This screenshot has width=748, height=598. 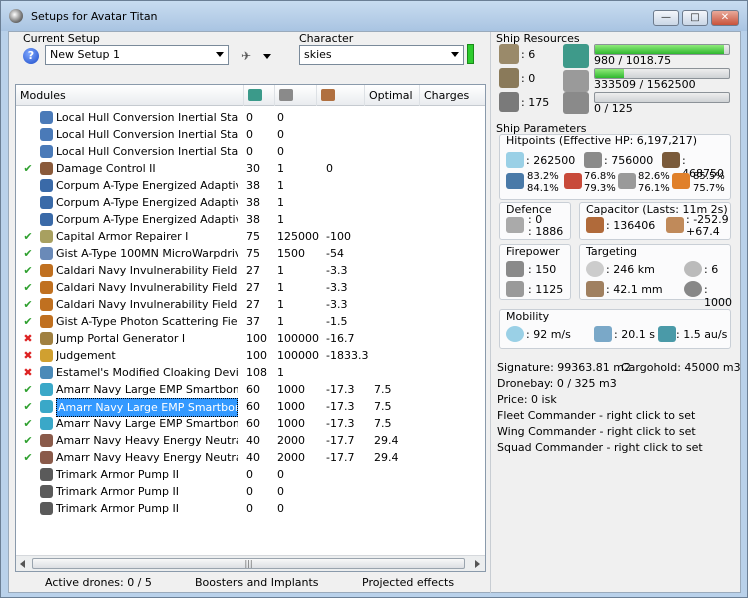 I want to click on close-button: ✕, so click(x=725, y=18).